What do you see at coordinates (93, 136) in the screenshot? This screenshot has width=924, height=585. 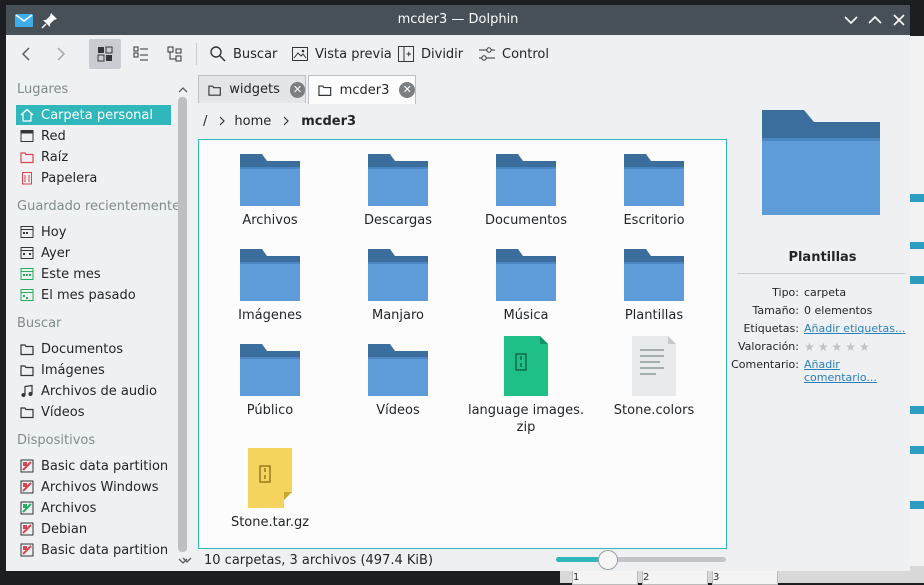 I see `sidebar-item-red: Red` at bounding box center [93, 136].